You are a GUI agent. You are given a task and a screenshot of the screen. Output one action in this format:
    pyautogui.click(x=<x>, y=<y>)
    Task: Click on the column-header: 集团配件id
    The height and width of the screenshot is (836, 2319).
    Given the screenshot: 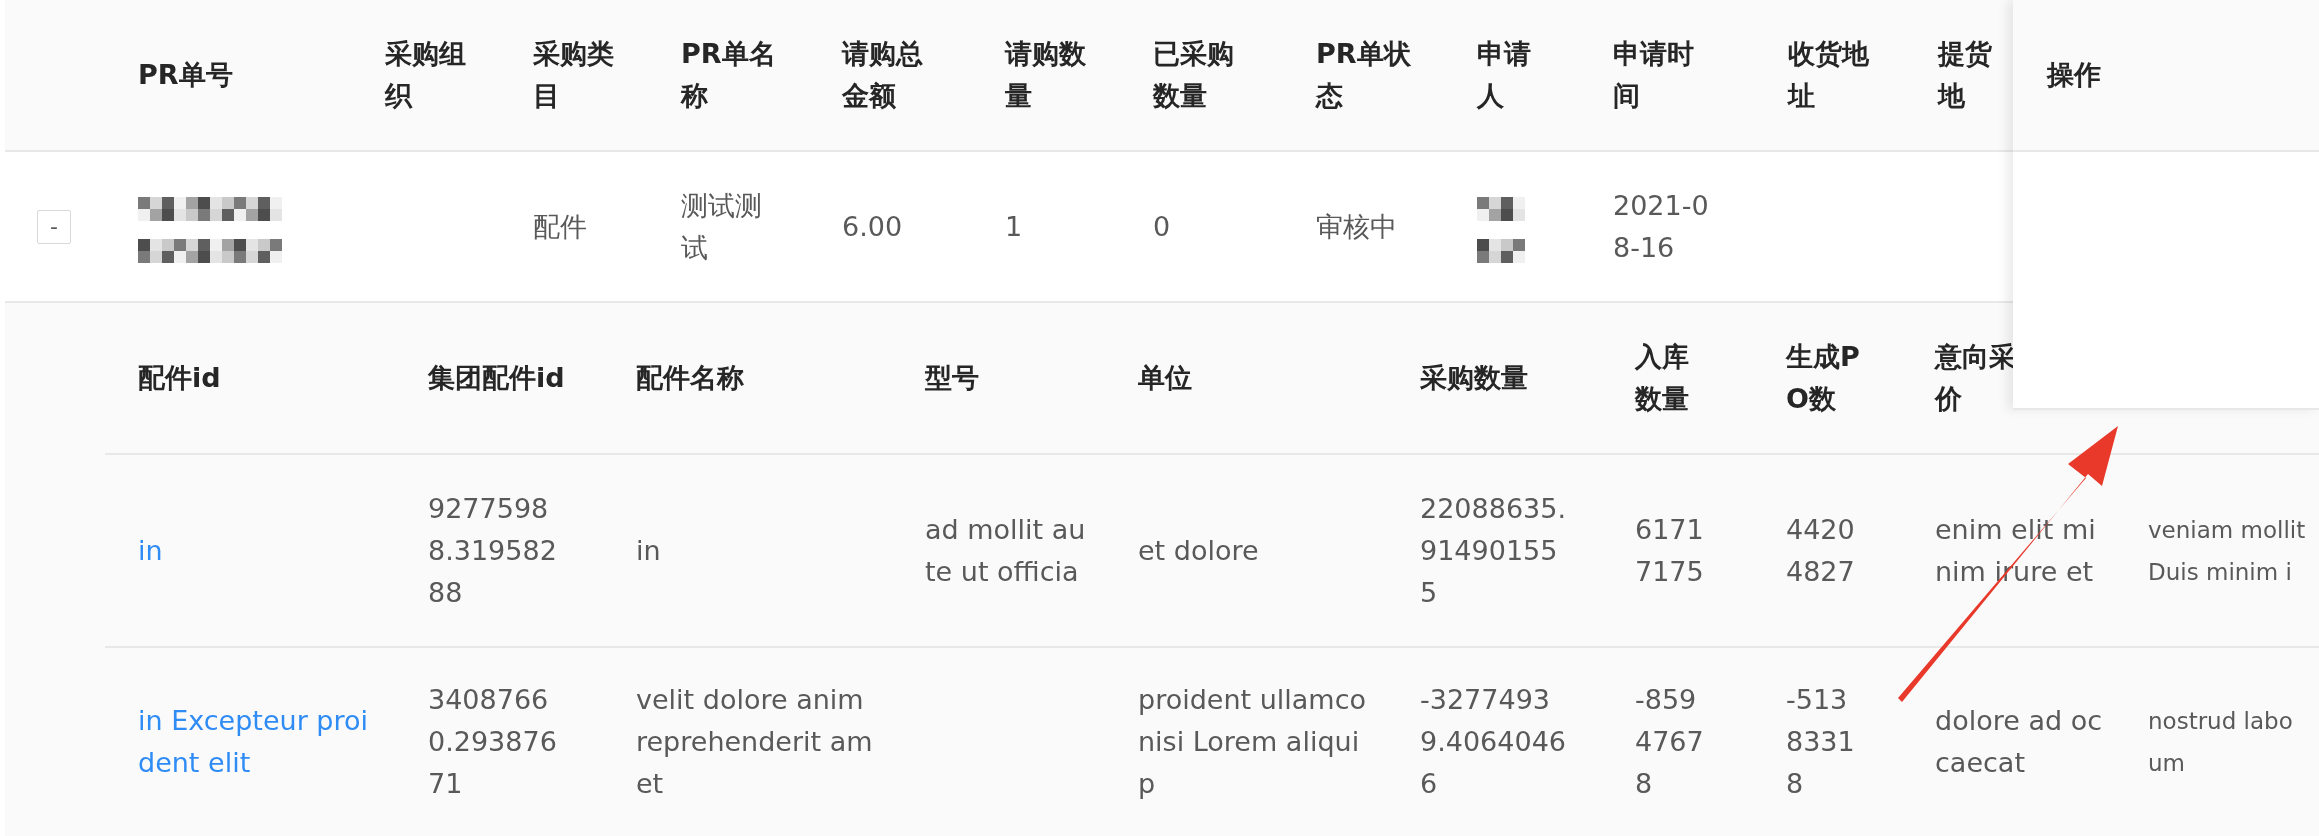 What is the action you would take?
    pyautogui.click(x=496, y=378)
    